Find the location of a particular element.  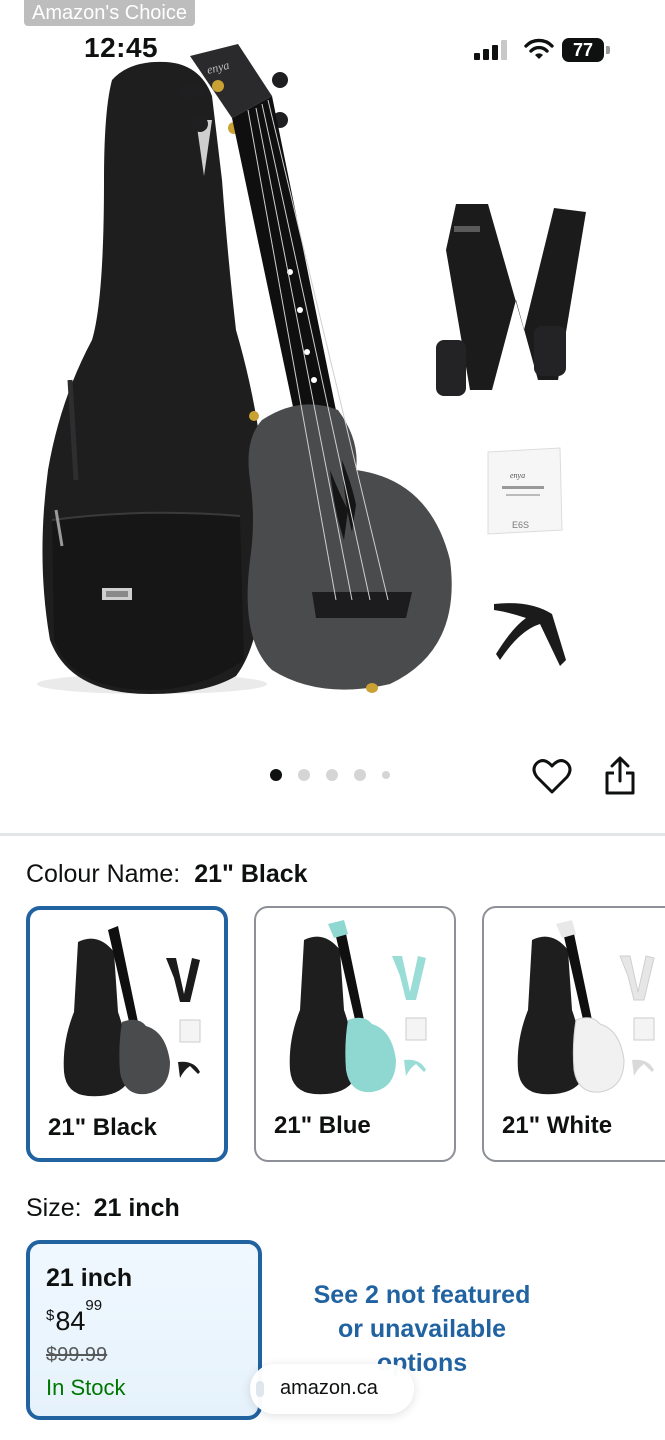

stock-status: In Stock is located at coordinates (86, 1387).